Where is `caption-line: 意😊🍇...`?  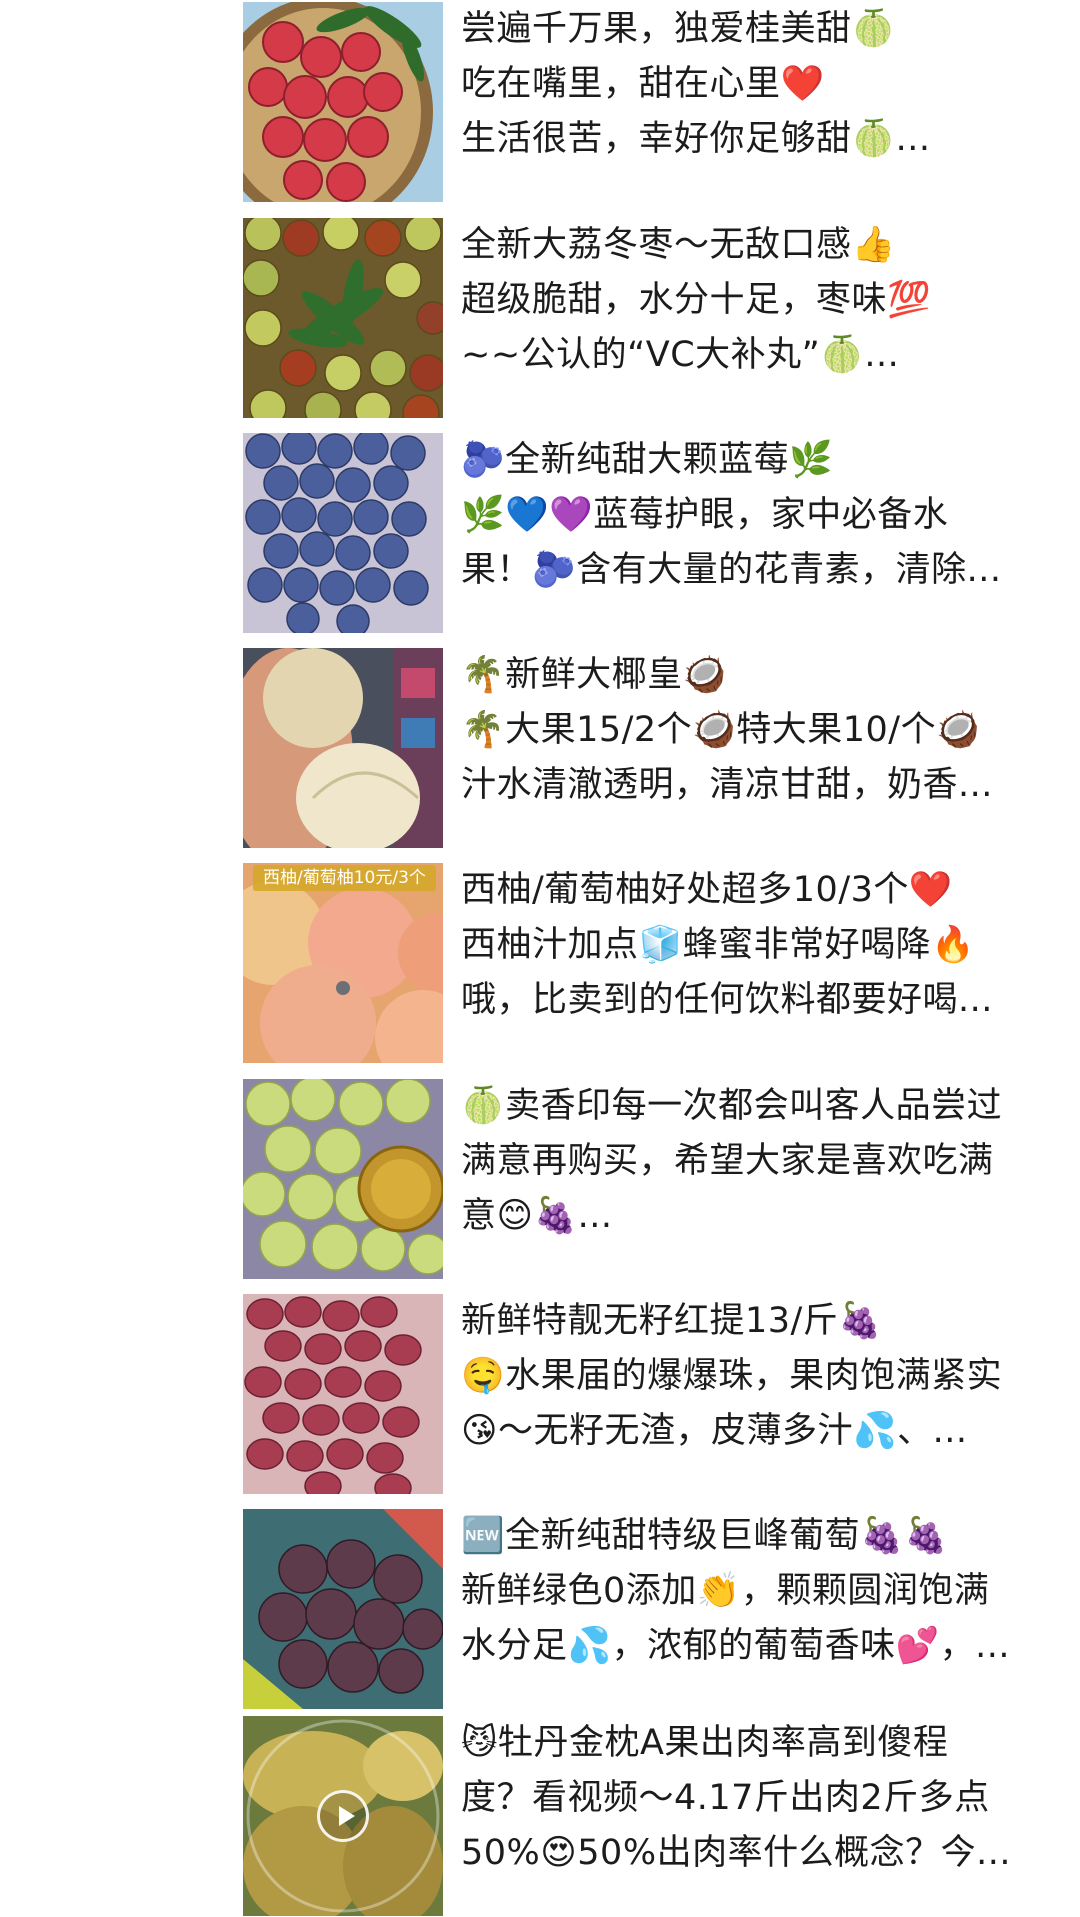 caption-line: 意😊🍇... is located at coordinates (537, 1216).